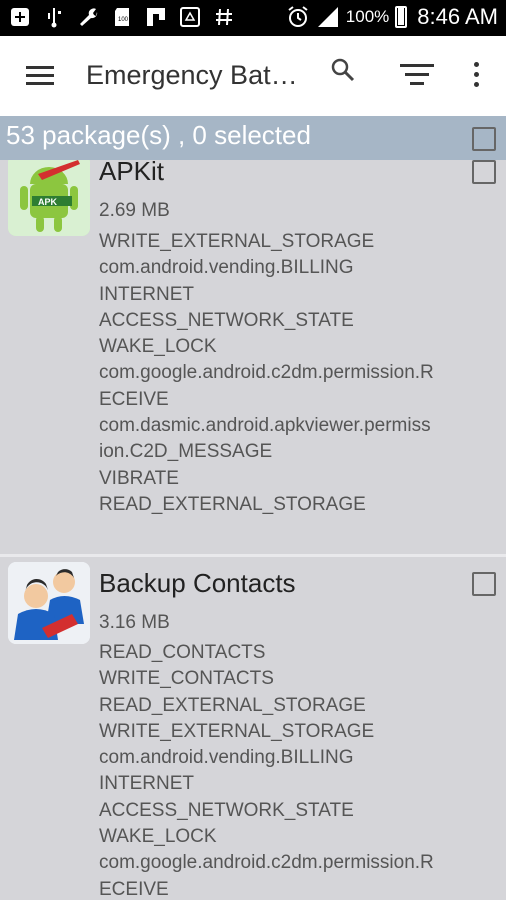 This screenshot has height=900, width=506. What do you see at coordinates (190, 18) in the screenshot?
I see `recycle-icon` at bounding box center [190, 18].